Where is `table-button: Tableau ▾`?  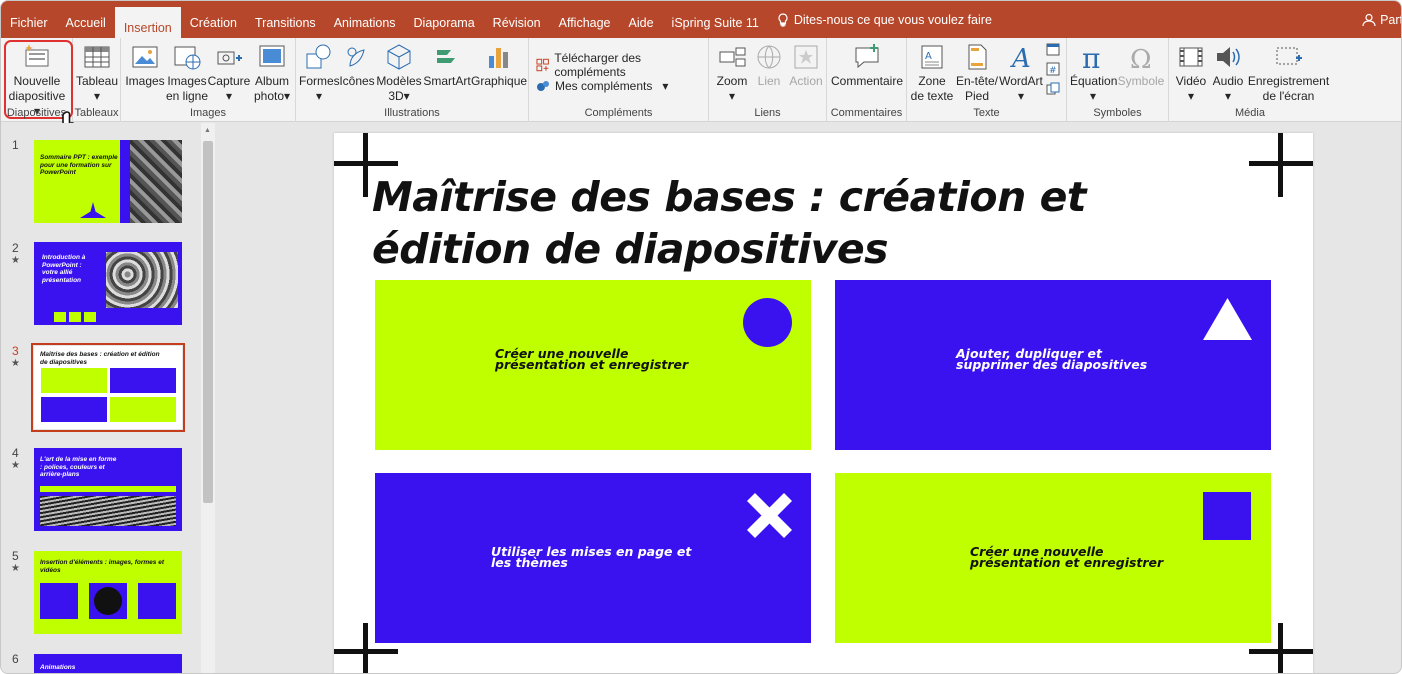
table-button: Tableau ▾ is located at coordinates (97, 73).